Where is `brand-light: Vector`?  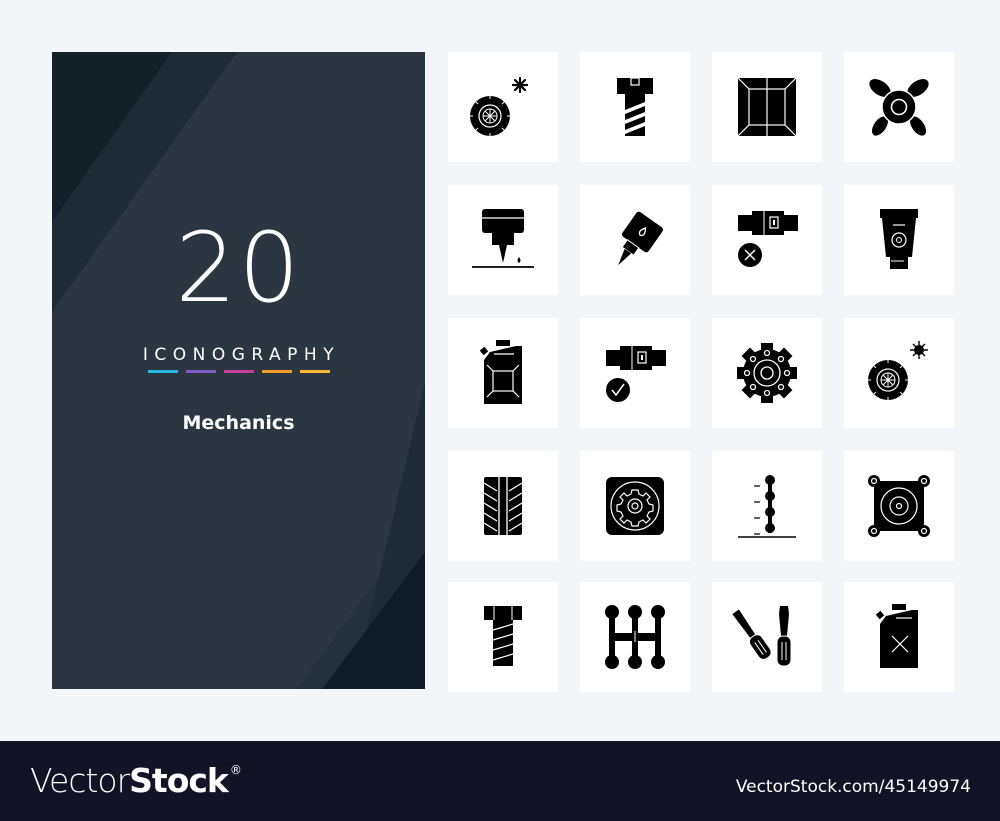
brand-light: Vector is located at coordinates (80, 780).